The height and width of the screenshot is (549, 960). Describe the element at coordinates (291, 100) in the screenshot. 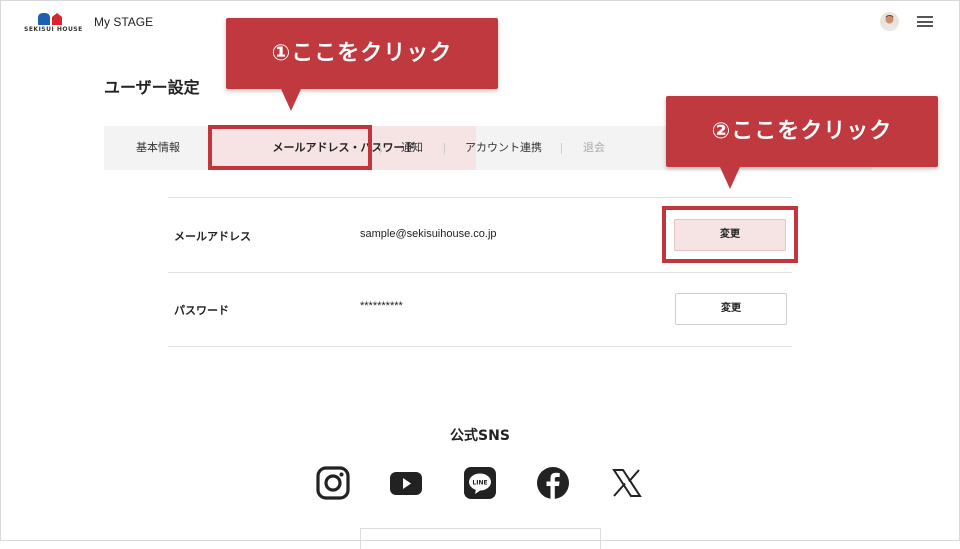

I see `callout-step-1-pointer` at that location.